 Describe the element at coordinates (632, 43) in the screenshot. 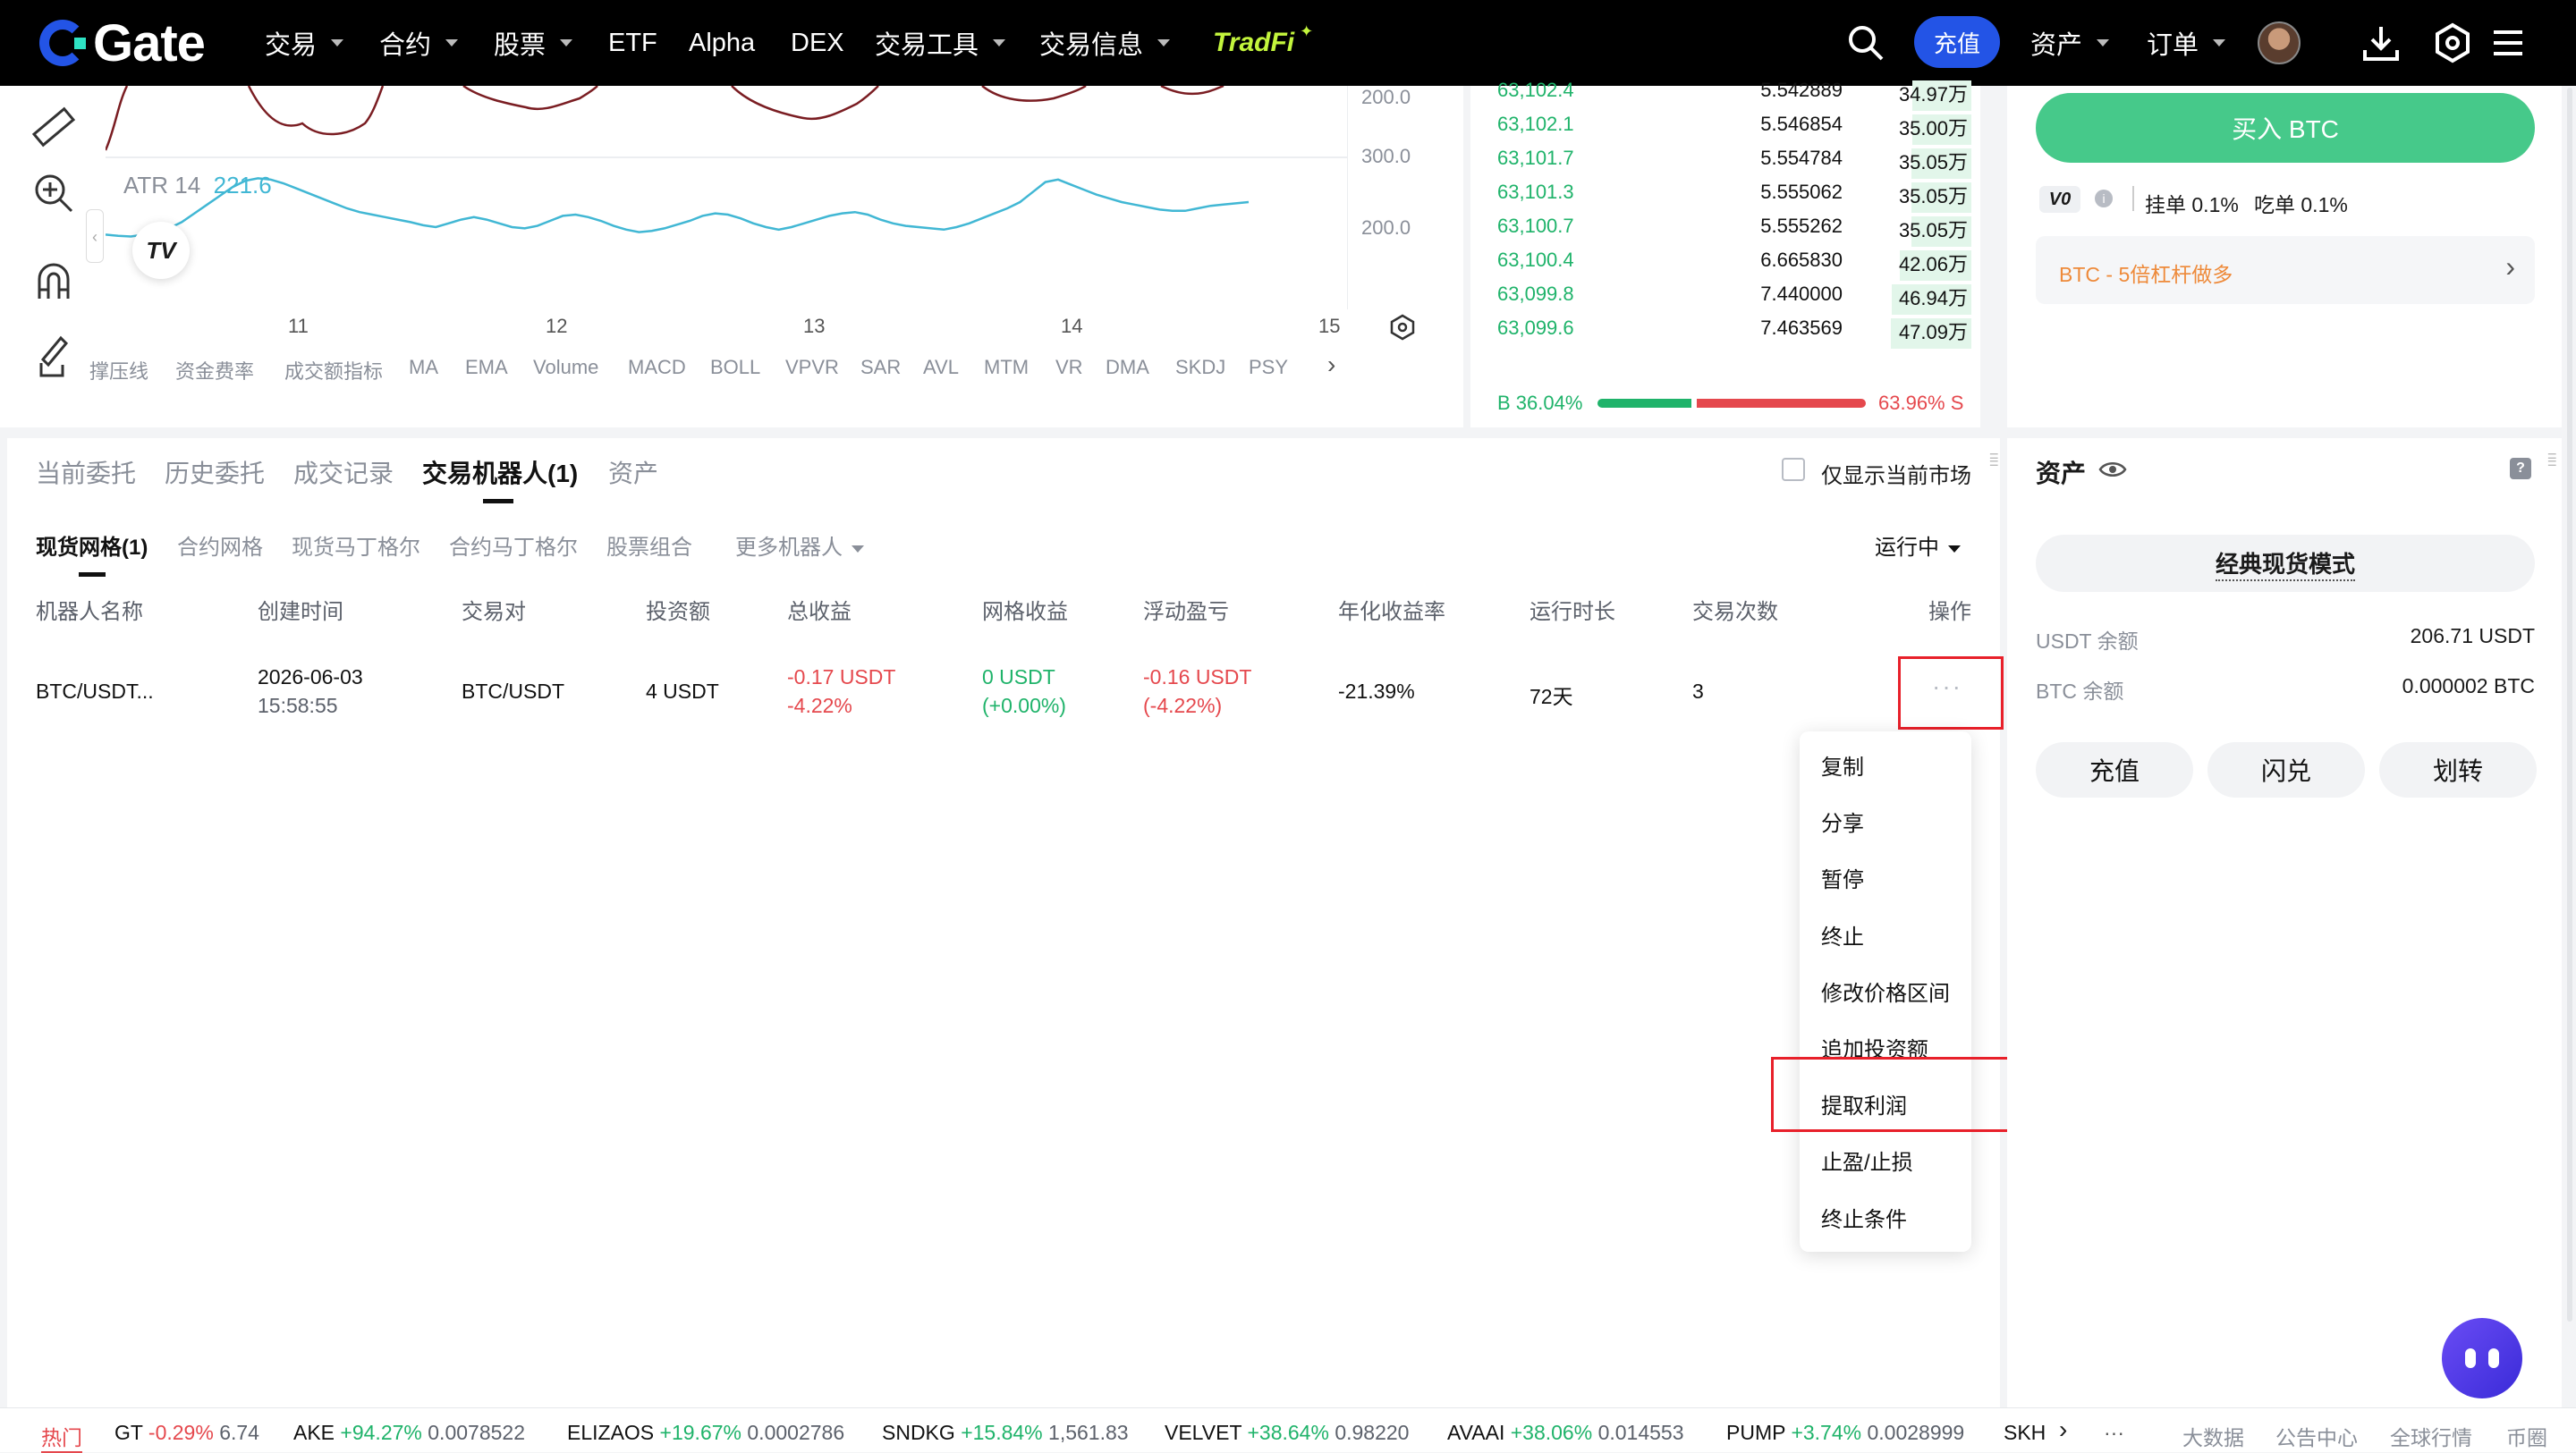

I see `nav-etf: ETF` at that location.